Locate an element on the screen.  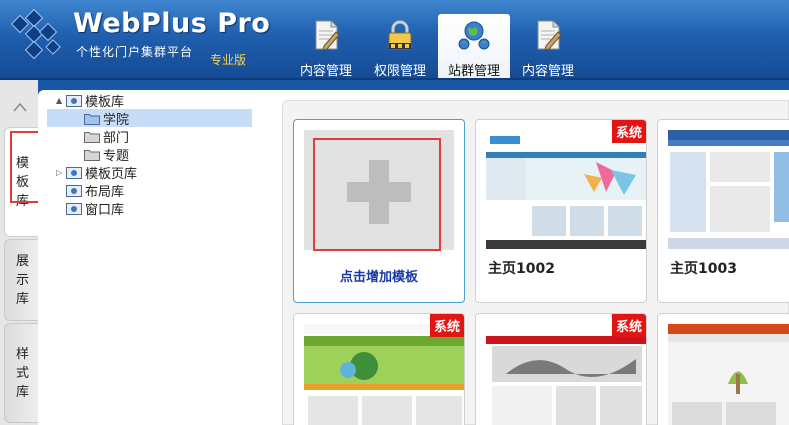
lock-icon is located at coordinates (400, 35).